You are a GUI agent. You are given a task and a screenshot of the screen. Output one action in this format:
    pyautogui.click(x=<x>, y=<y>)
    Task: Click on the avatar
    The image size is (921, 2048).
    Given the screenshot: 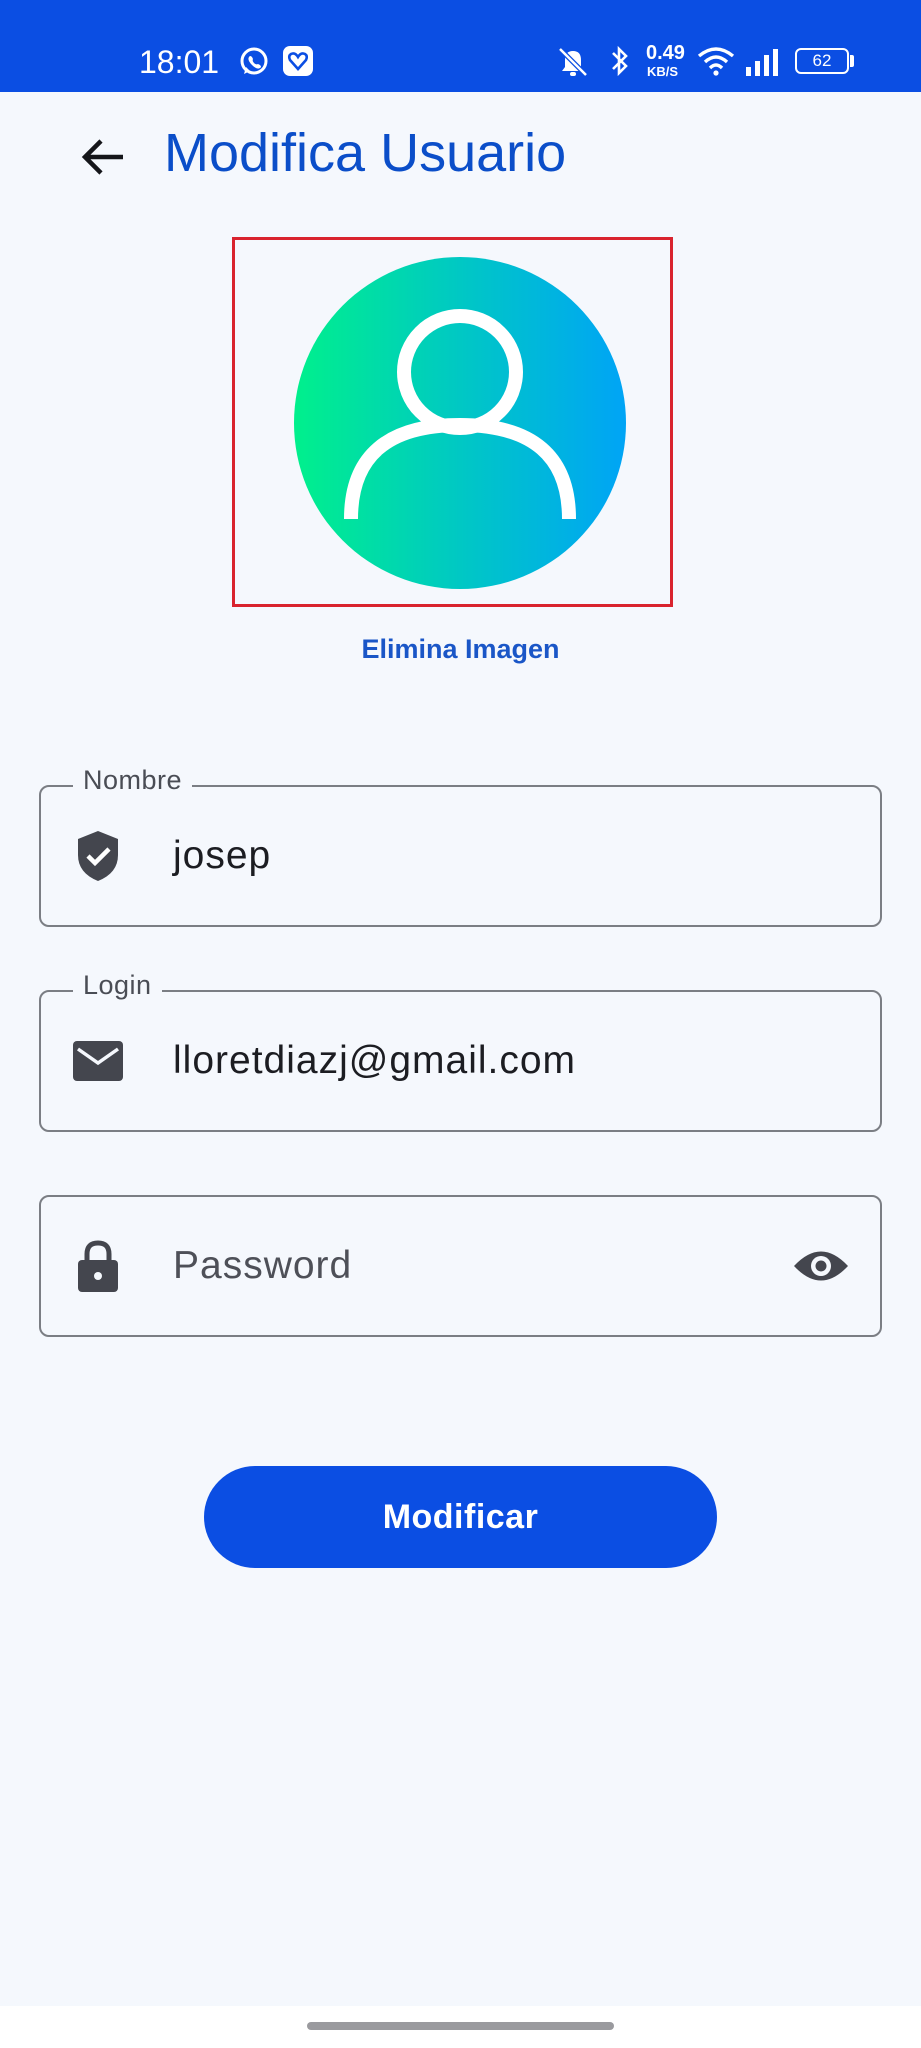 What is the action you would take?
    pyautogui.click(x=460, y=423)
    